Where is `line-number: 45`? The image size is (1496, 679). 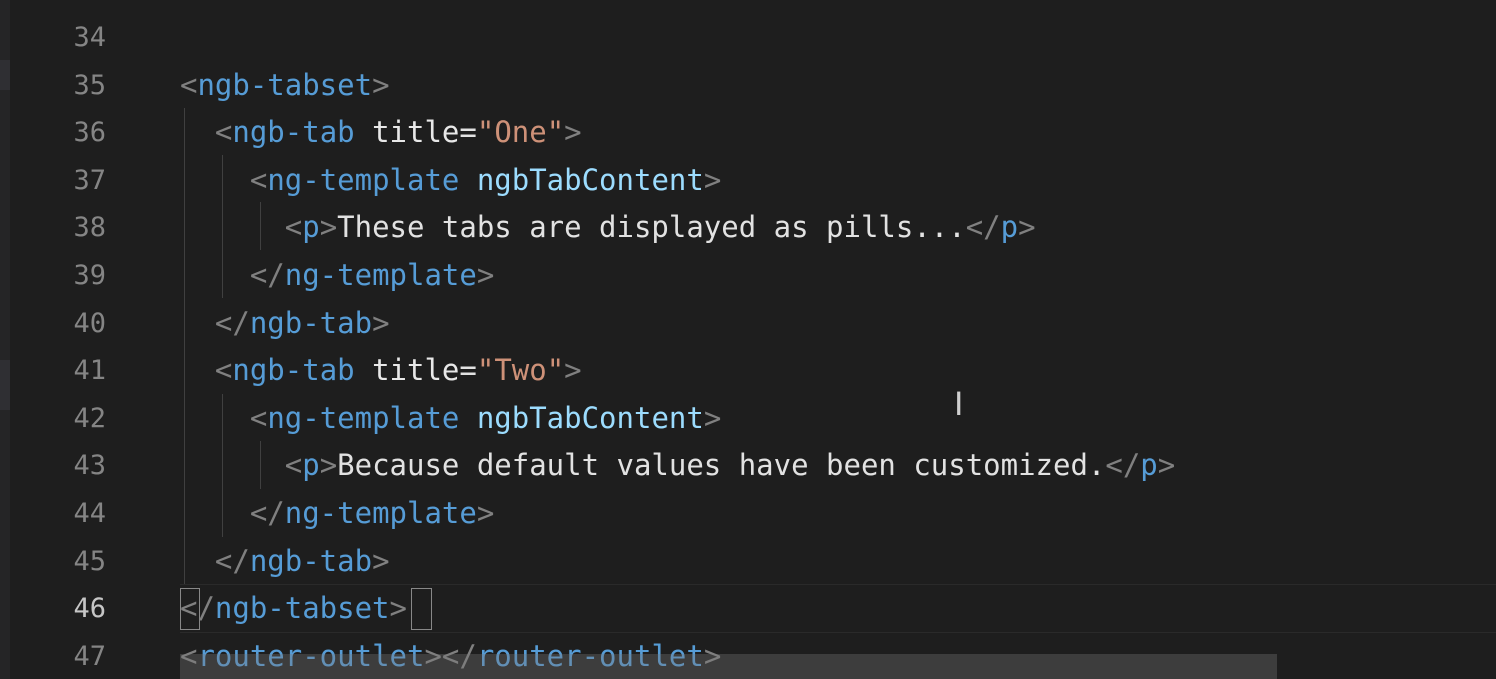
line-number: 45 is located at coordinates (89, 561).